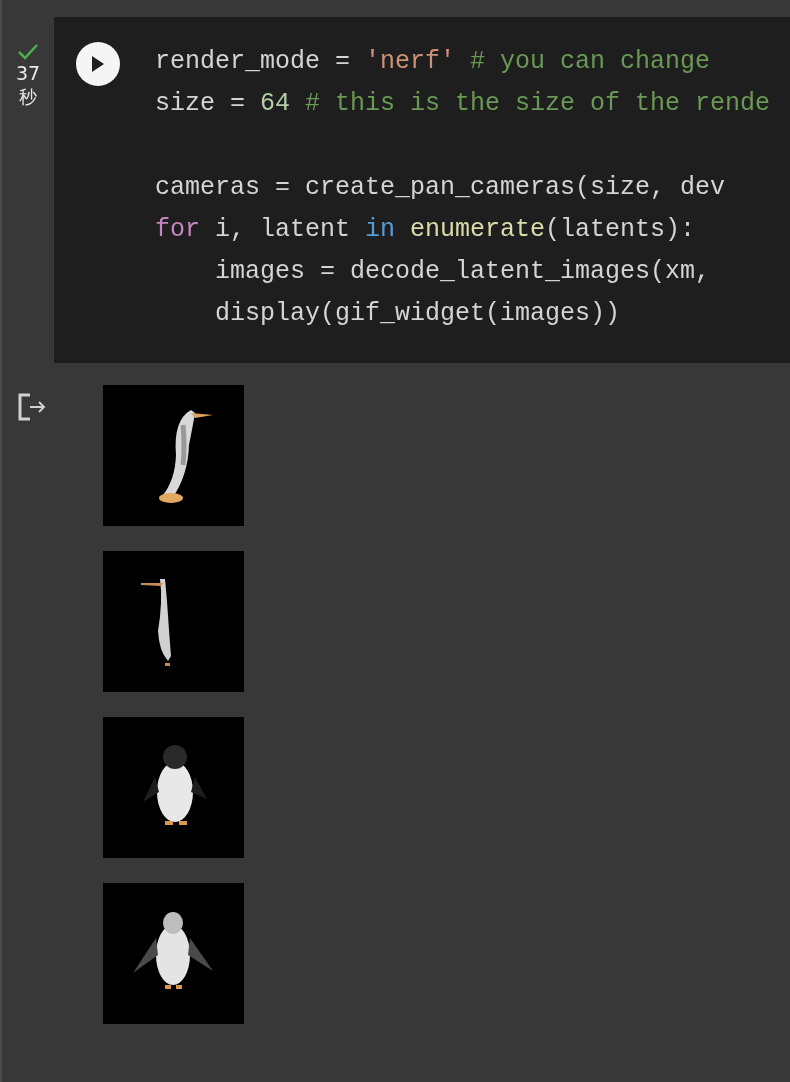 This screenshot has height=1082, width=790. Describe the element at coordinates (463, 103) in the screenshot. I see `code-line: size = 64 # this is the size of the rende` at that location.